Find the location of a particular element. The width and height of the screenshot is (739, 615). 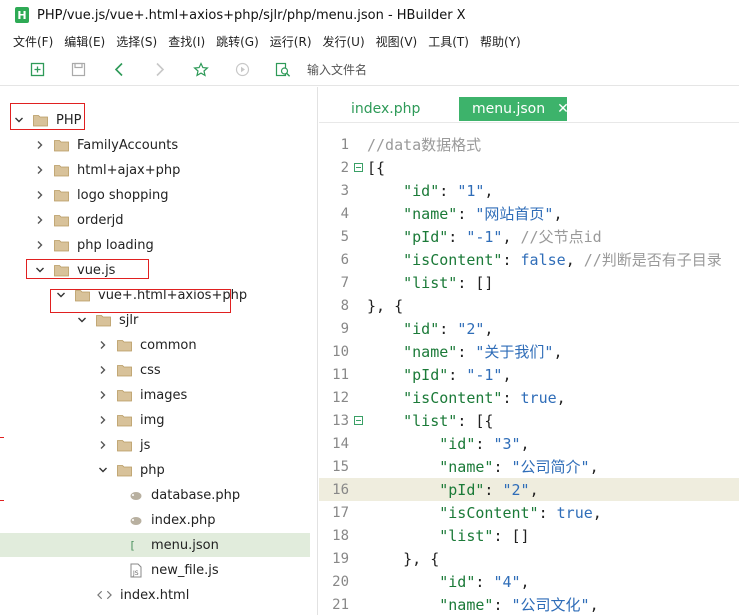

tree-folder: php is located at coordinates (155, 470).